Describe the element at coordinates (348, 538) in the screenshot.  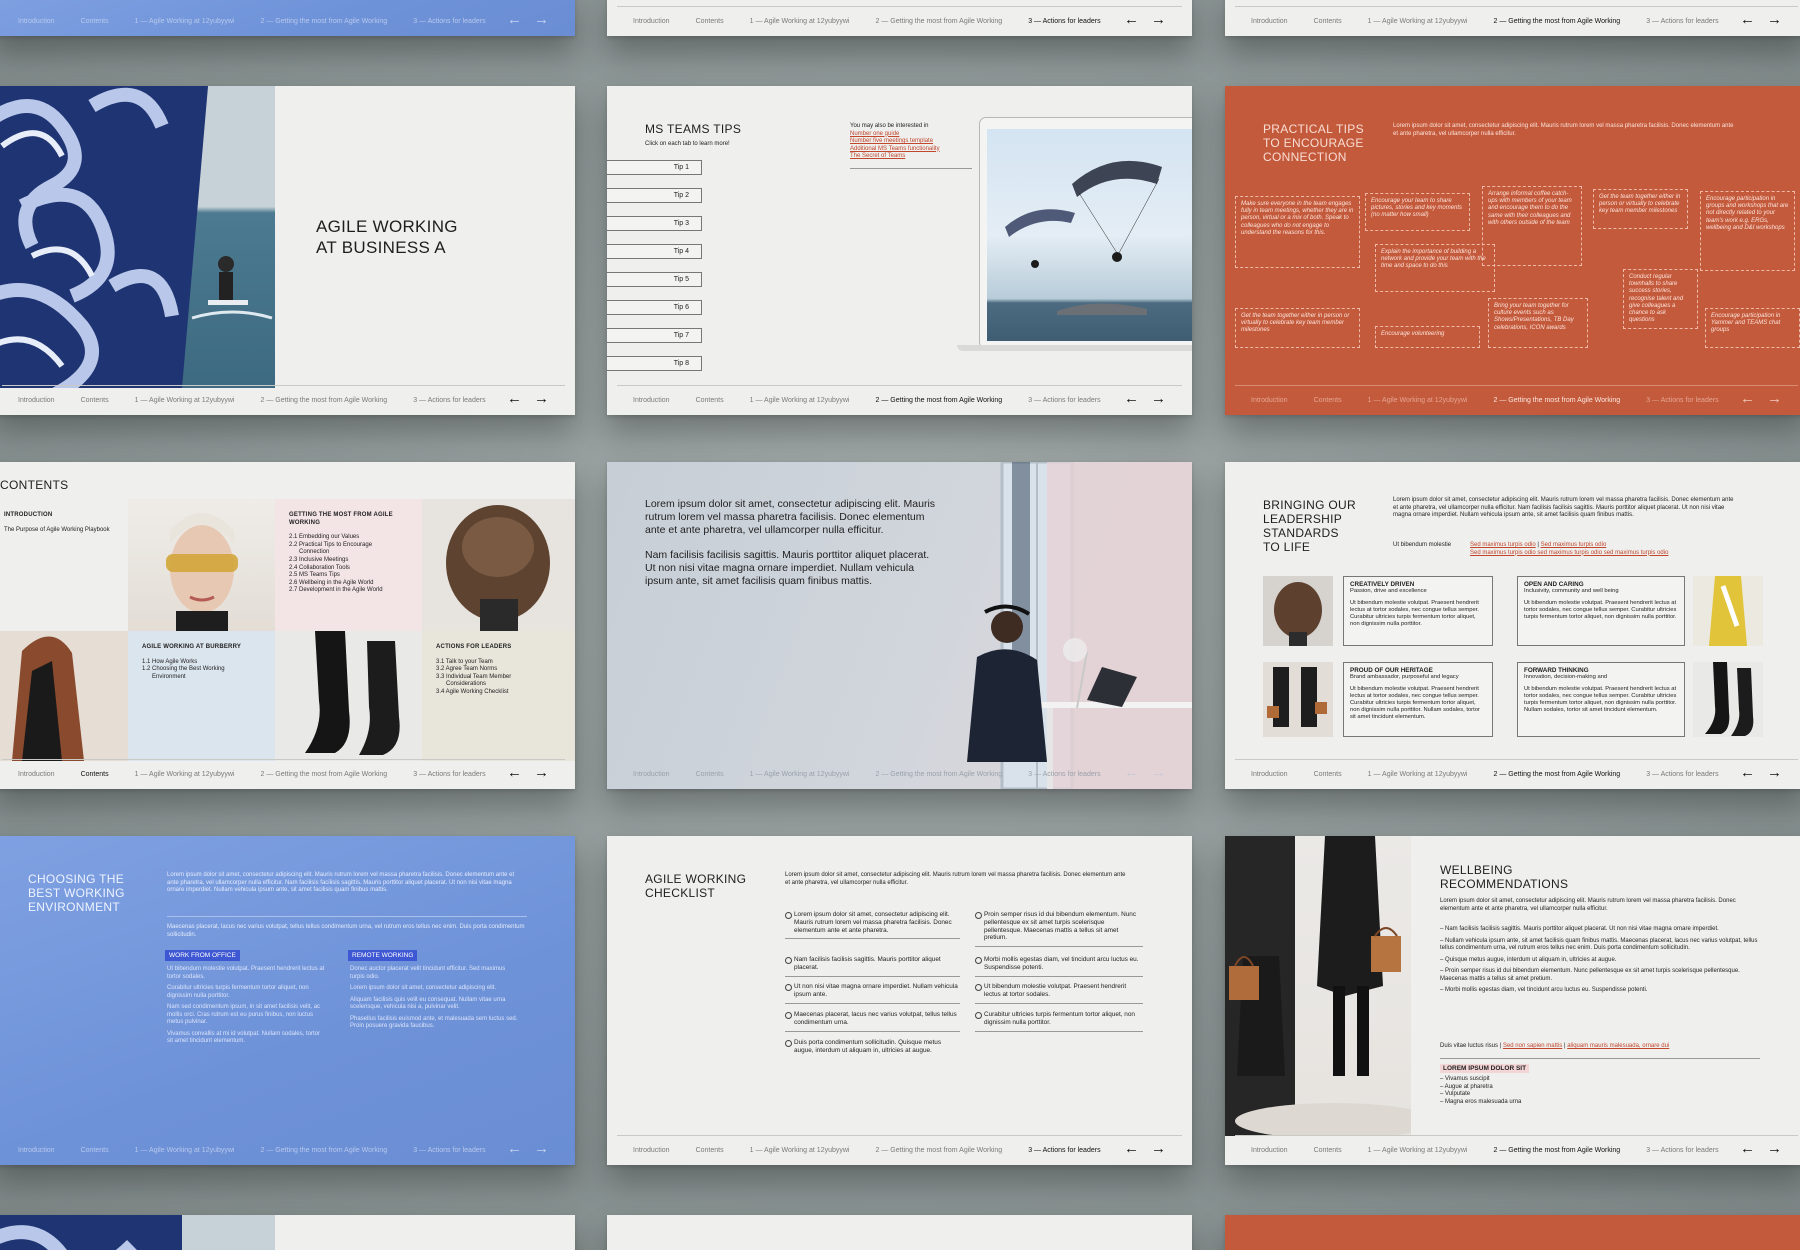
I see `contents-item: 2.1 Embedding our Values` at that location.